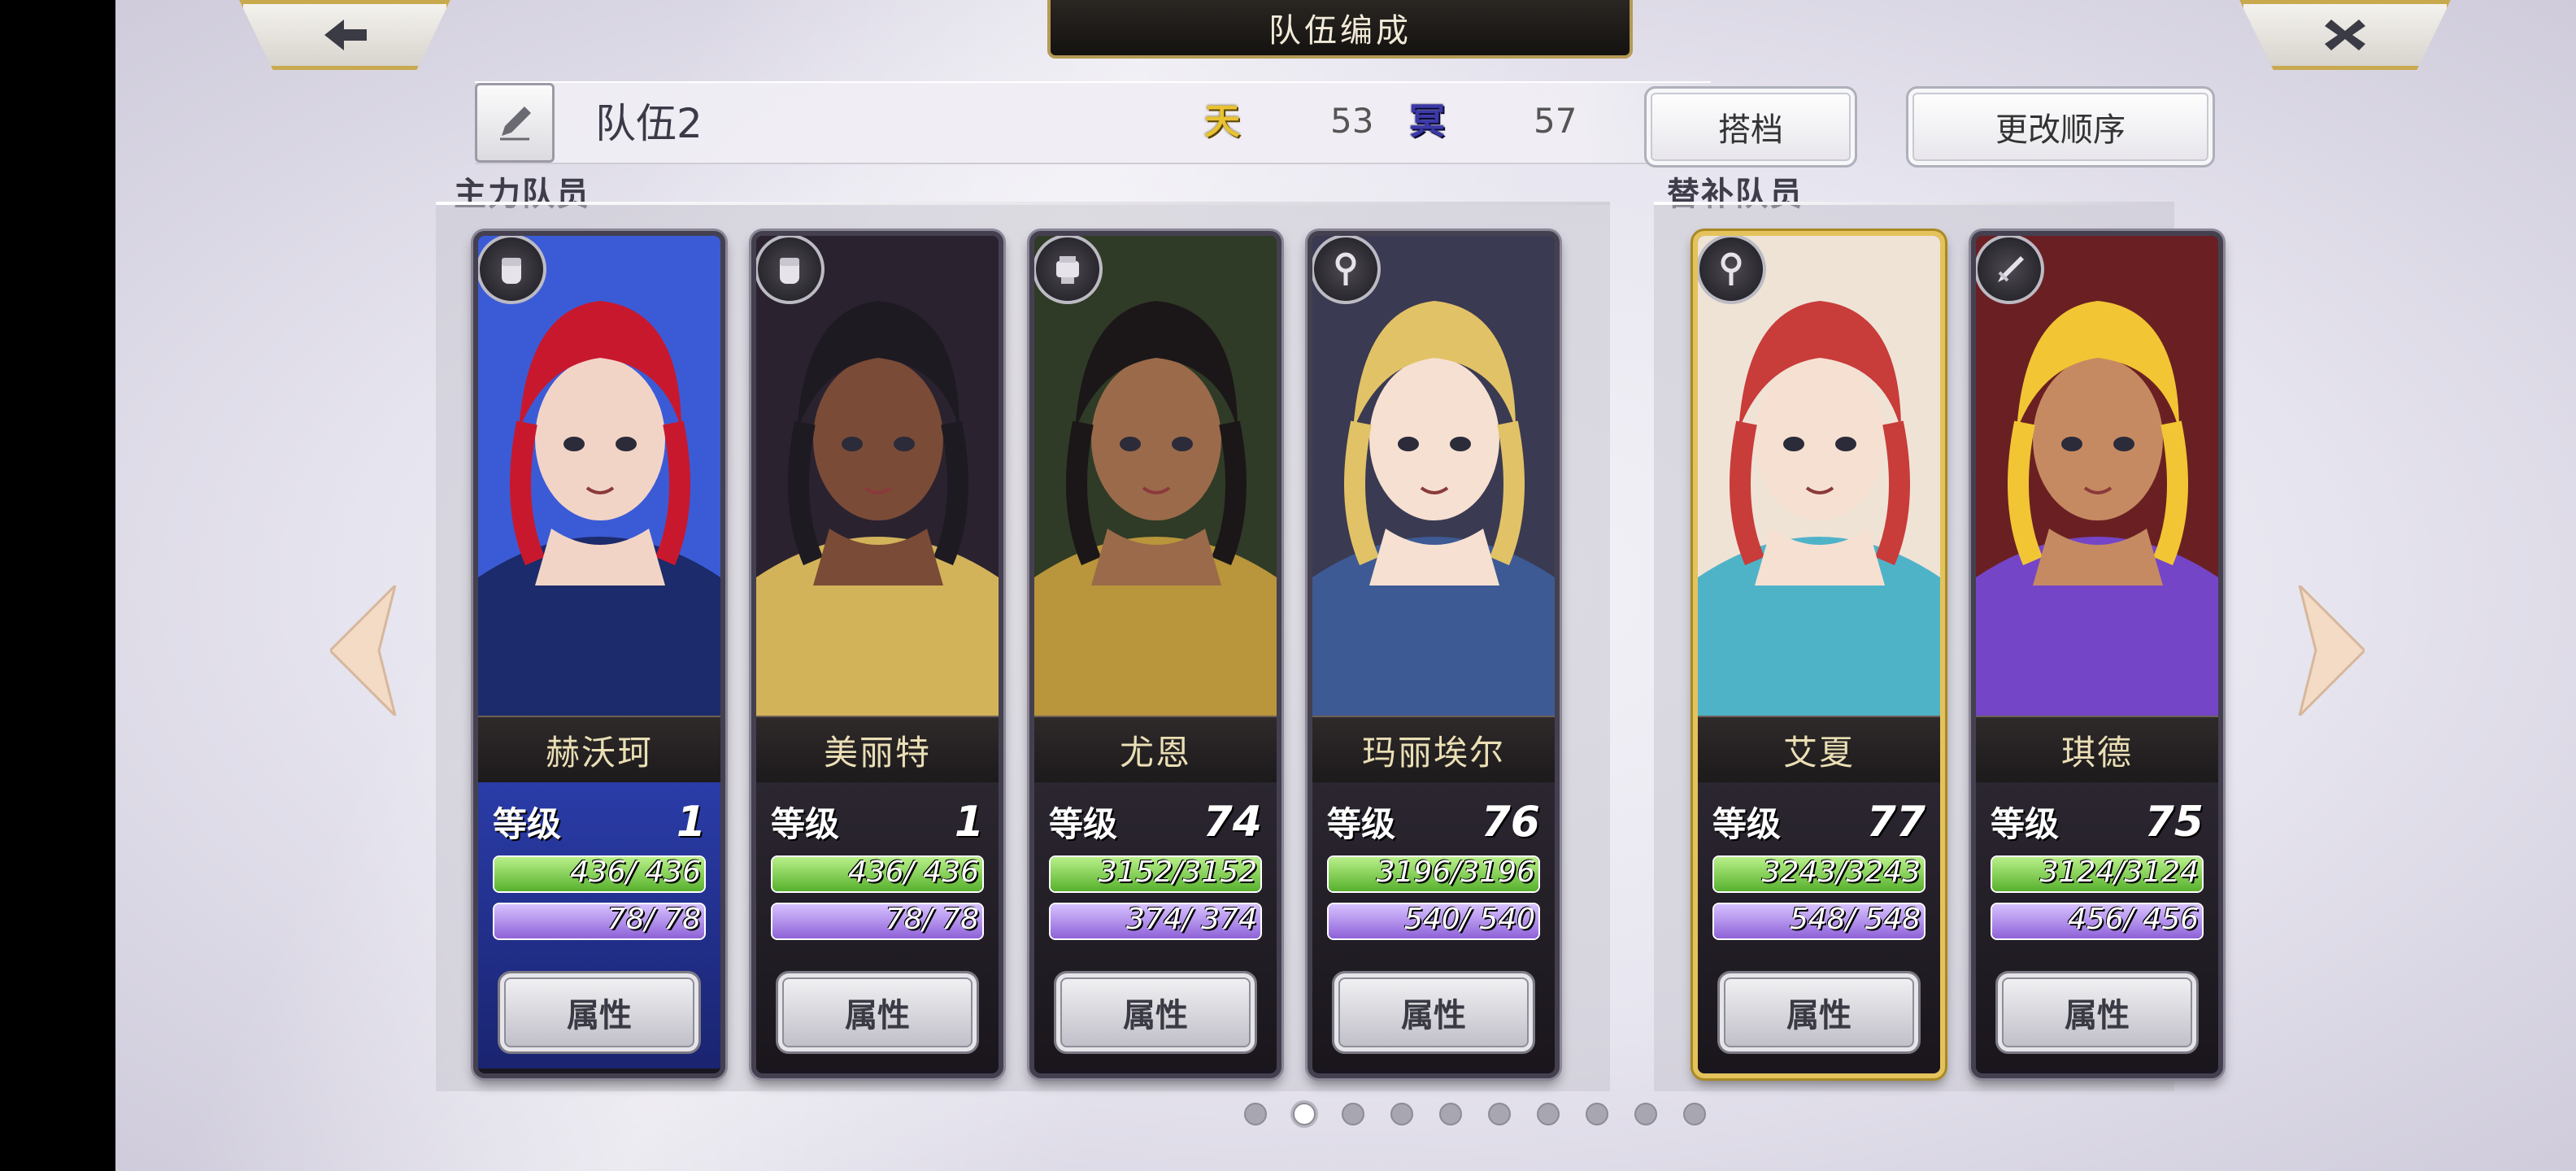 This screenshot has width=2576, height=1171. What do you see at coordinates (1222, 121) in the screenshot?
I see `heaven-stat-icon: 天` at bounding box center [1222, 121].